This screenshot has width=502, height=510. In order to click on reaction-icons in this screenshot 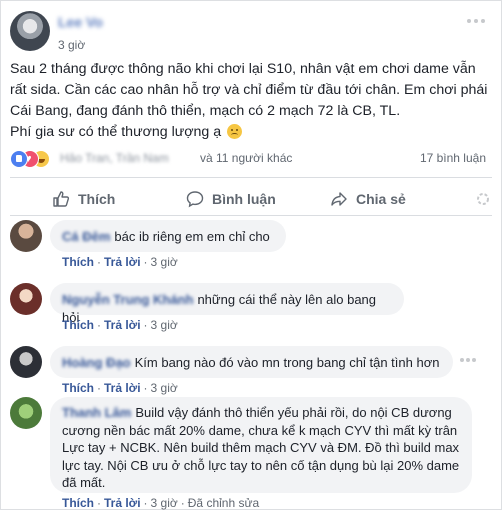, I will do `click(35, 159)`.